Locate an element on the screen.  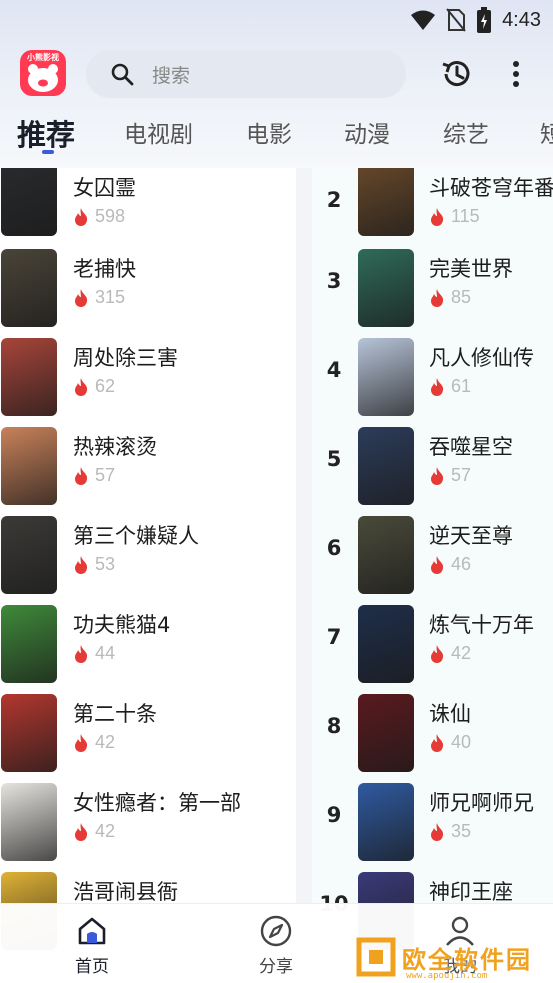
item-title: 神印王座 is located at coordinates (471, 892).